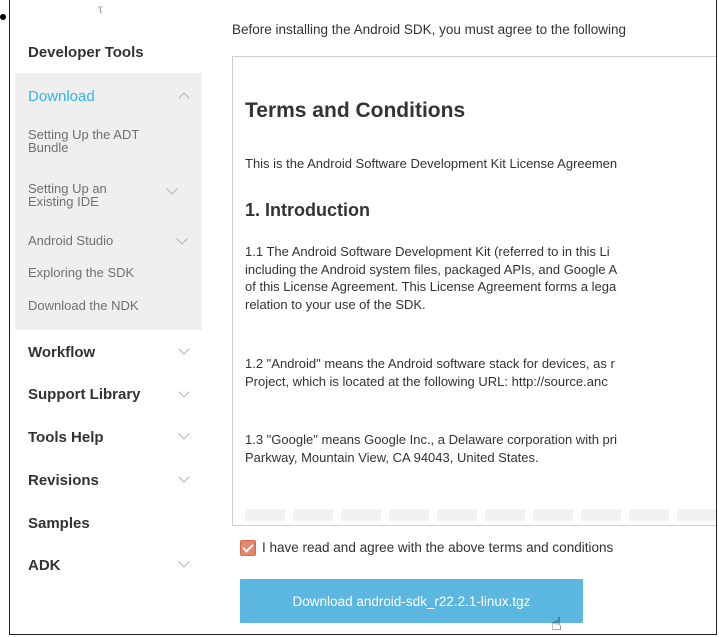 The height and width of the screenshot is (637, 719). I want to click on list-bullet, so click(3, 17).